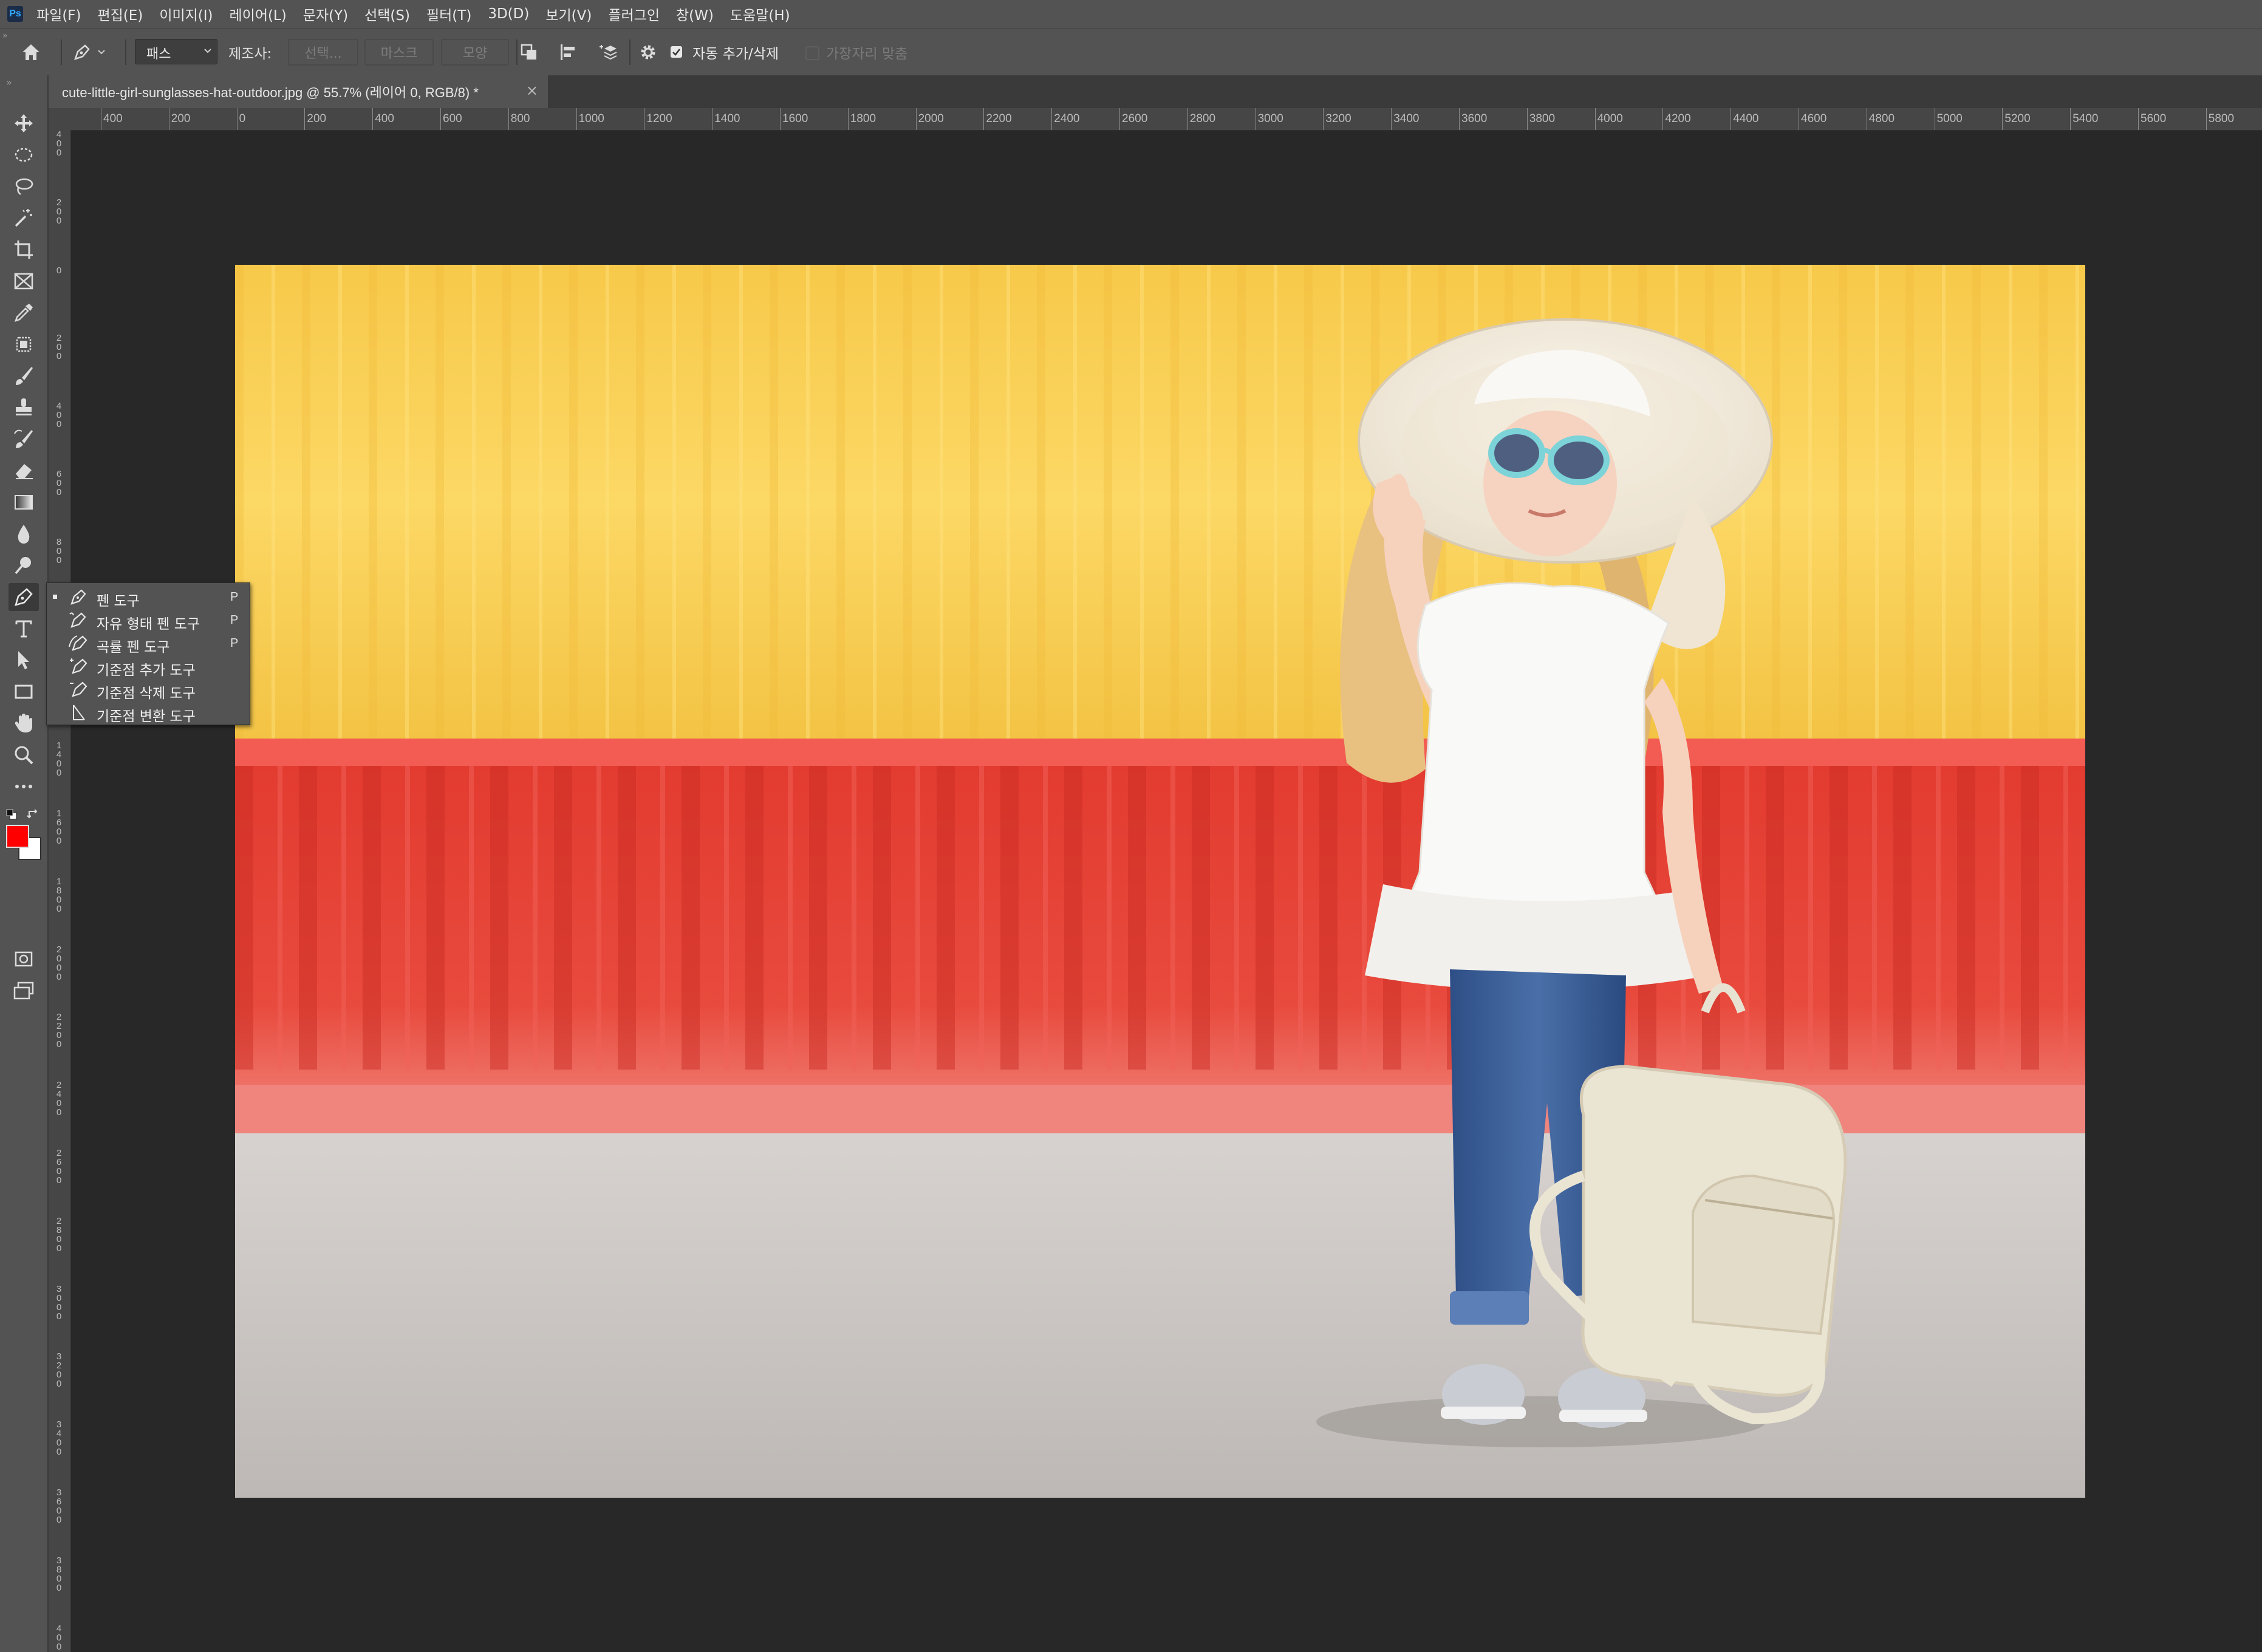  I want to click on menu-filter: 필터(T), so click(448, 14).